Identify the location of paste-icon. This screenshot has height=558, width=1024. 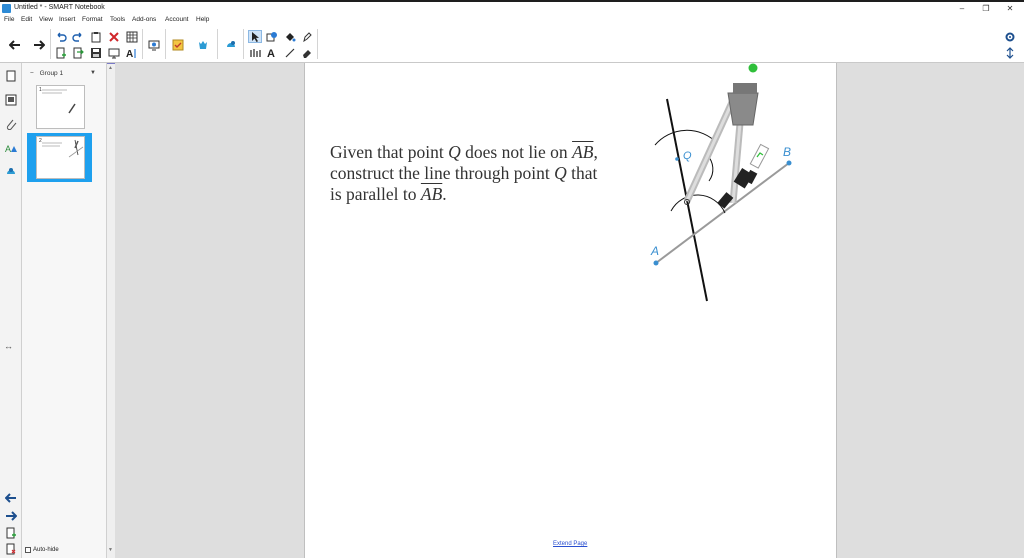
(96, 36).